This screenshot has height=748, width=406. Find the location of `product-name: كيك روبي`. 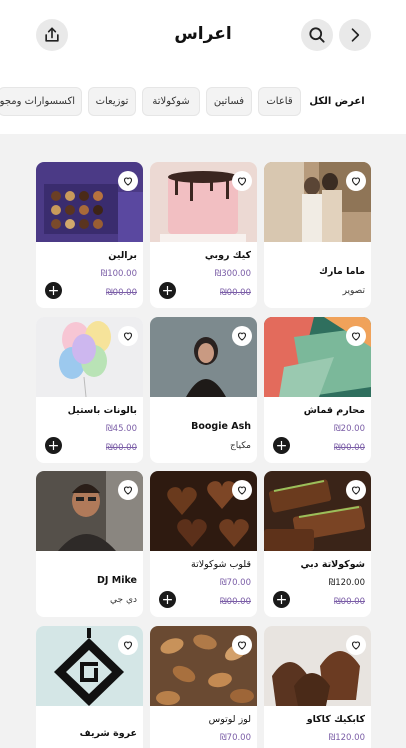

product-name: كيك روبي is located at coordinates (227, 255).